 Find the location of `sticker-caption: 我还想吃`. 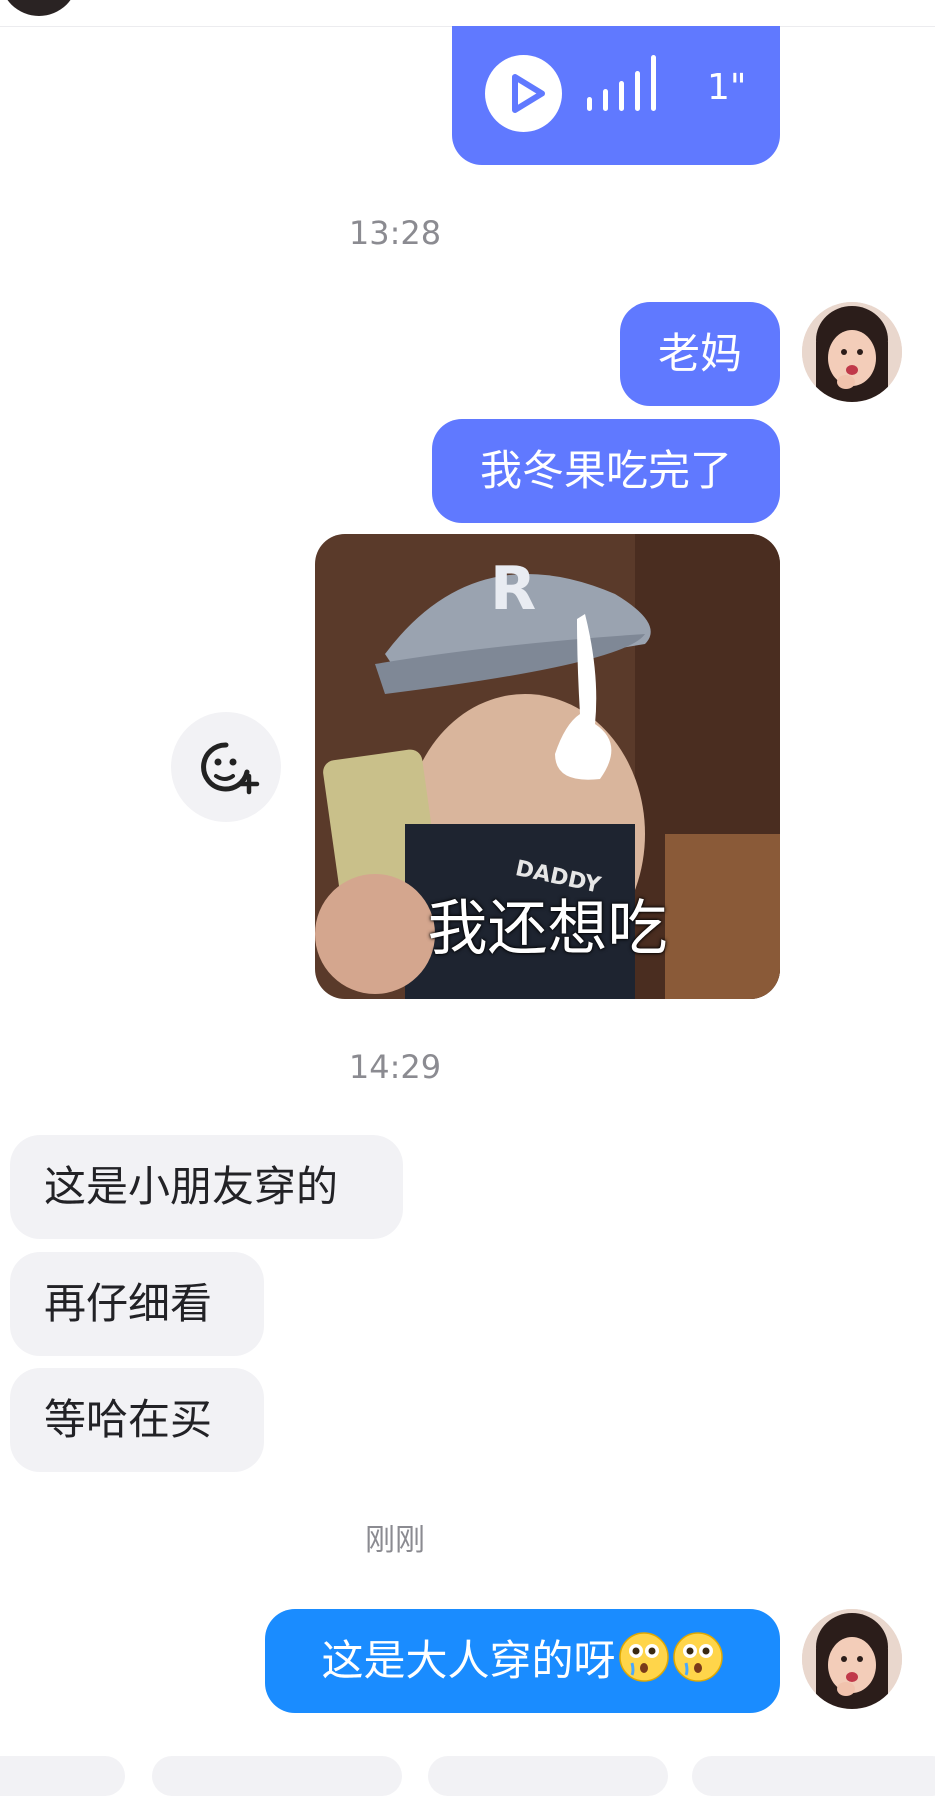

sticker-caption: 我还想吃 is located at coordinates (547, 929).